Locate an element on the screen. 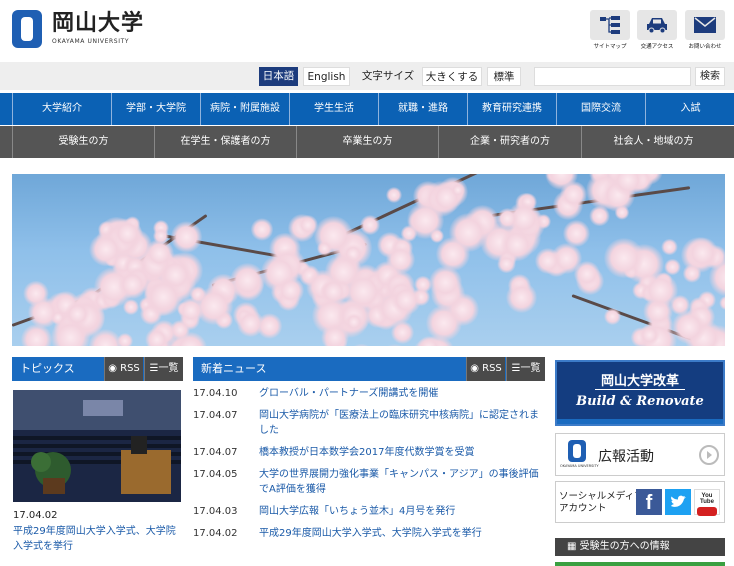 The height and width of the screenshot is (566, 734). pr-logo-icon is located at coordinates (577, 451).